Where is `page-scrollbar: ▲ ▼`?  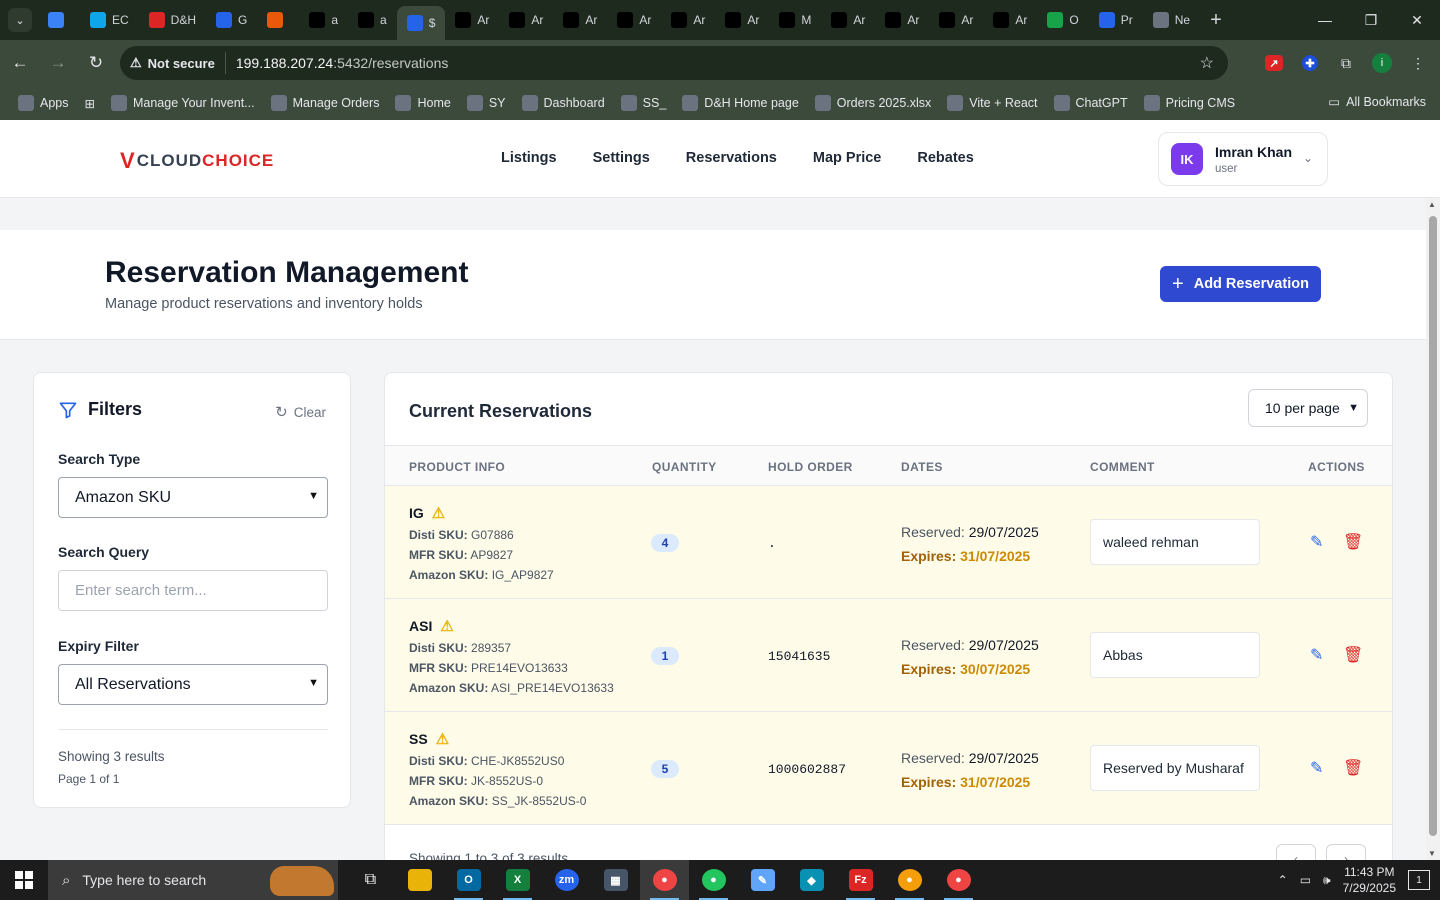
page-scrollbar: ▲ ▼ is located at coordinates (1433, 529).